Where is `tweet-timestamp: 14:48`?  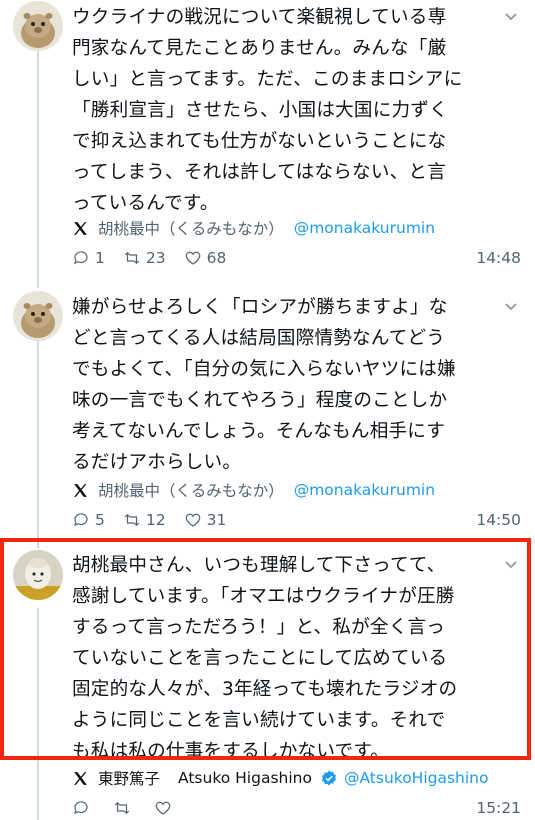
tweet-timestamp: 14:48 is located at coordinates (498, 258).